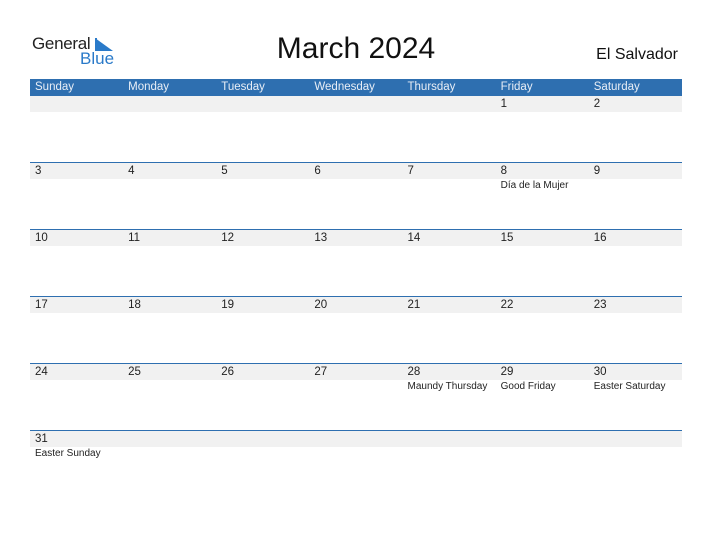 This screenshot has height=550, width=712. What do you see at coordinates (410, 171) in the screenshot?
I see `day-number: 7` at bounding box center [410, 171].